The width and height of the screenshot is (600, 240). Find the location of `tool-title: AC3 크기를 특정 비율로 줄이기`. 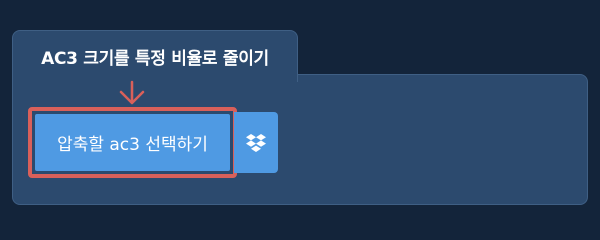

tool-title: AC3 크기를 특정 비율로 줄이기 is located at coordinates (155, 59).